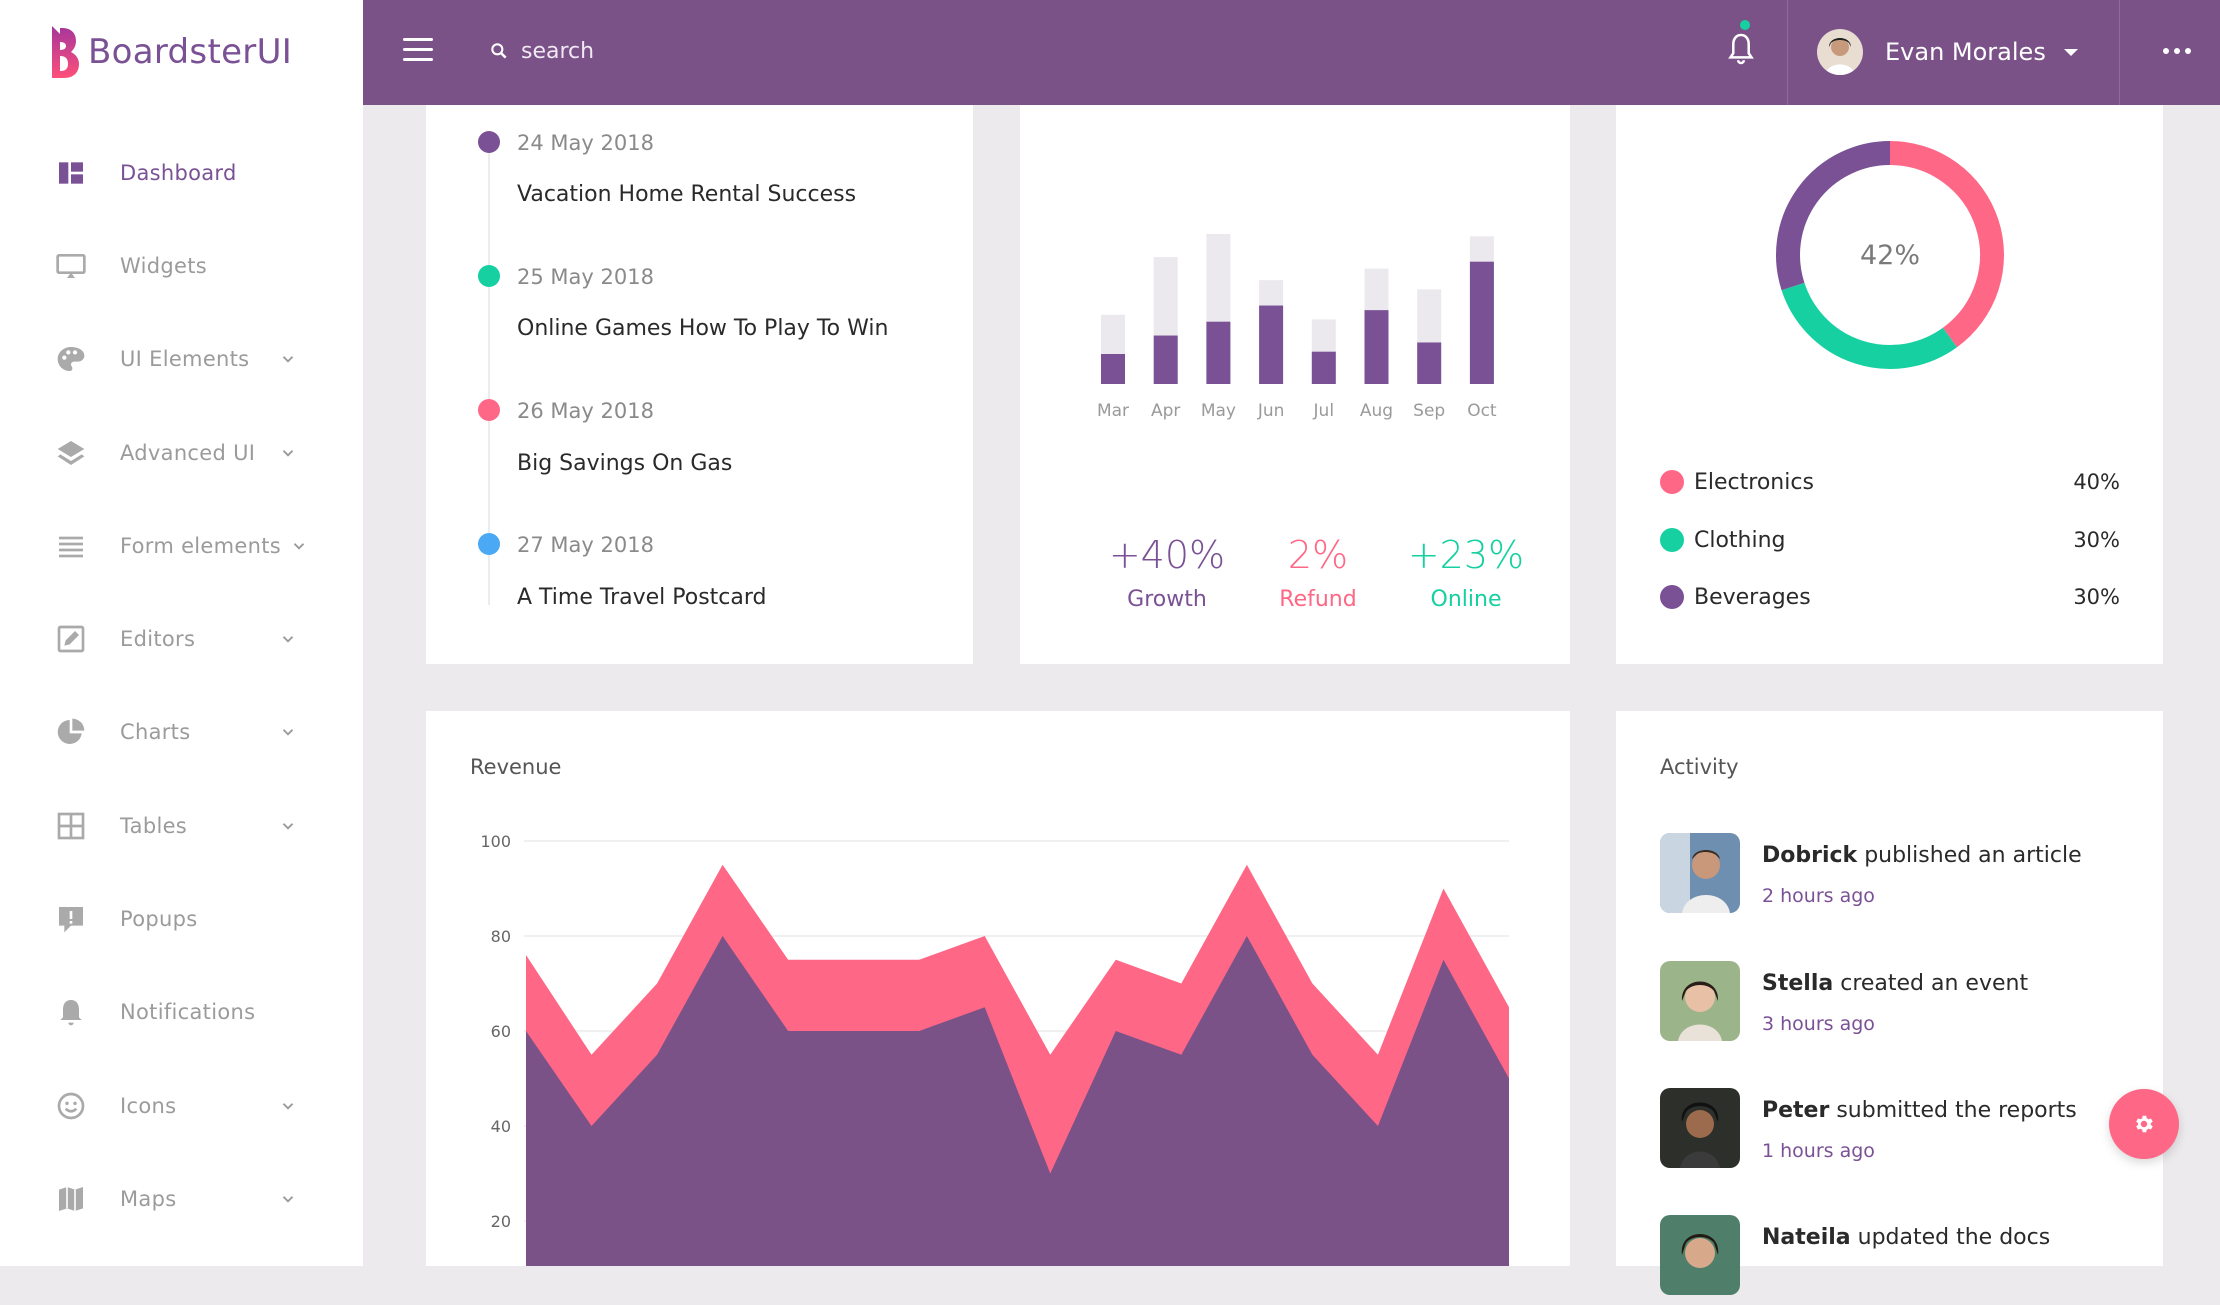  I want to click on y-tick-label: 80, so click(501, 936).